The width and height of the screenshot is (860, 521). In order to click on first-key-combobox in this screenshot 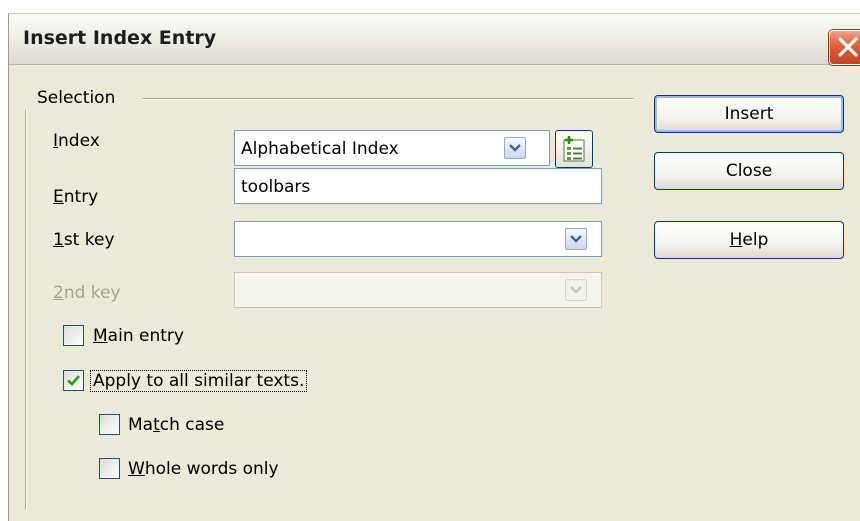, I will do `click(418, 239)`.